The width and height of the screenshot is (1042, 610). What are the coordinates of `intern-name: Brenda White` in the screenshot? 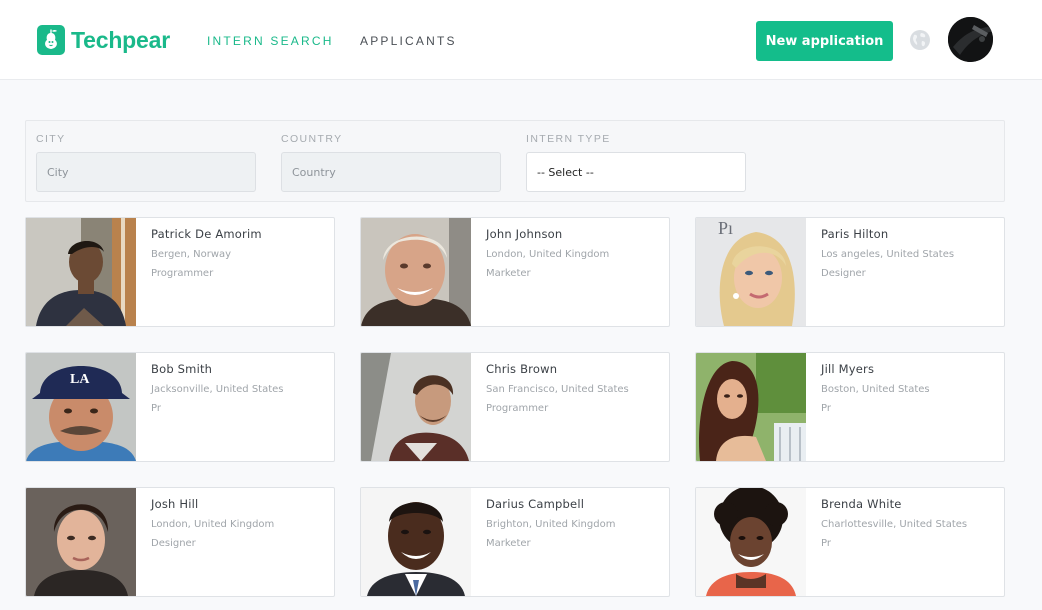 It's located at (861, 504).